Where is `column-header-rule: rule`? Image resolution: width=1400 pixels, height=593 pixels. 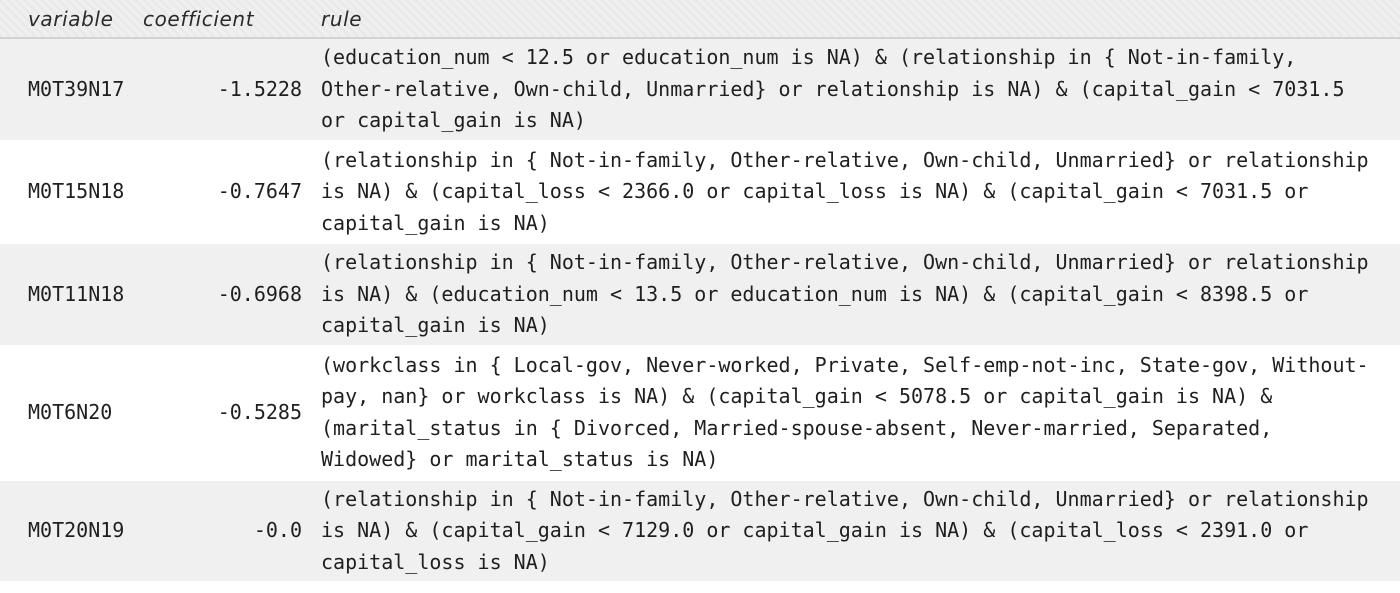 column-header-rule: rule is located at coordinates (860, 19).